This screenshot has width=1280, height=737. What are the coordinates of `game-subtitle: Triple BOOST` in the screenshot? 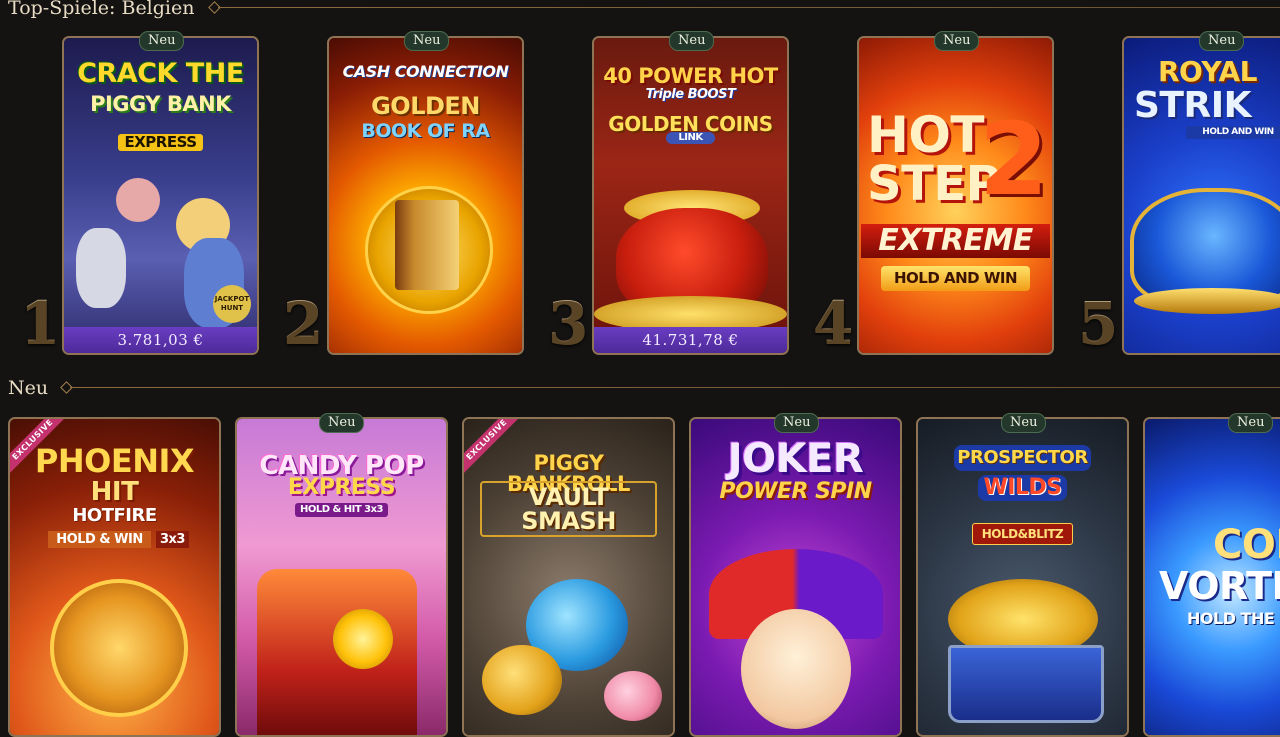 It's located at (690, 94).